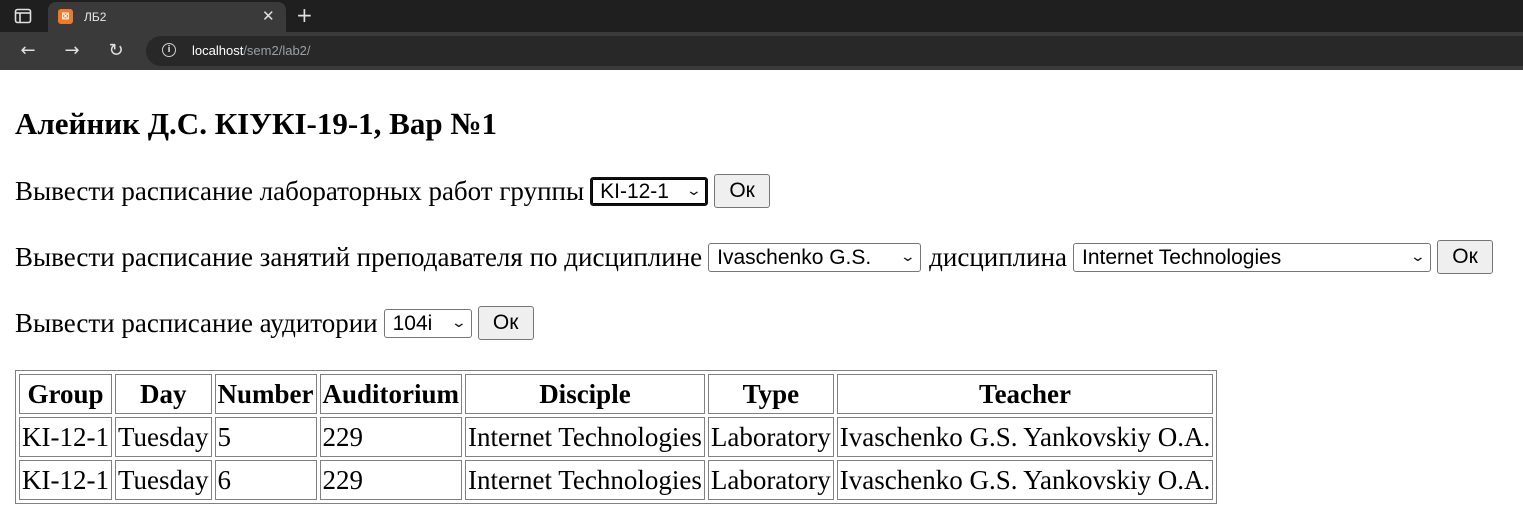 The image size is (1523, 529). I want to click on browser-toolbar: ← → ↻ i localhost/sem2/lab2/, so click(761, 51).